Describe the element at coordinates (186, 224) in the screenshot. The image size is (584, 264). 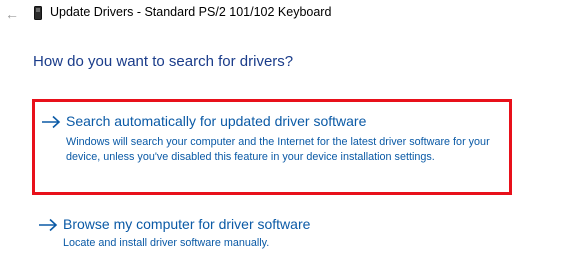
I see `browse-computer-link: Browse my computer for driver software` at that location.